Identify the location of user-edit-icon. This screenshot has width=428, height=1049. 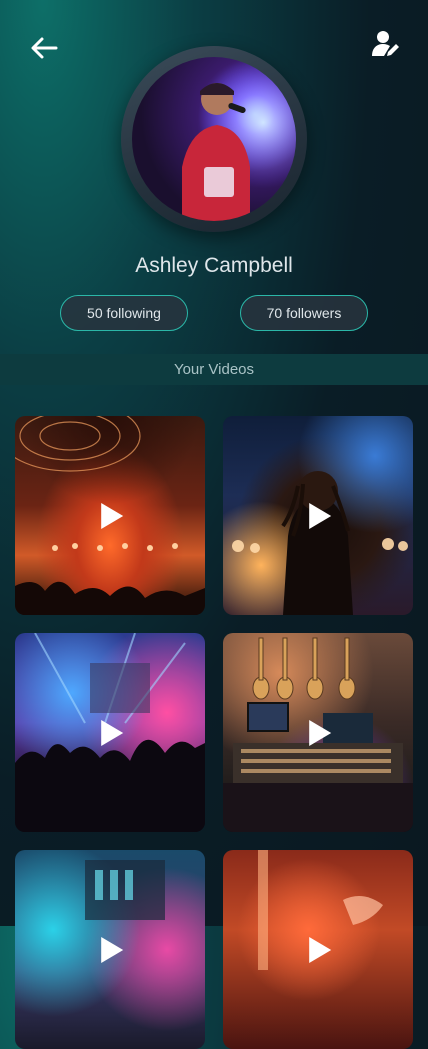
(385, 43).